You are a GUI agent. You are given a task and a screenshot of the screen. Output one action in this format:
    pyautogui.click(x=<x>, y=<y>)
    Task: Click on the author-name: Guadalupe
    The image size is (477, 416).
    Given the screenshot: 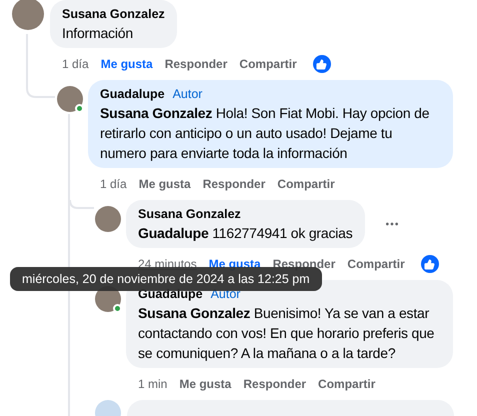 What is the action you would take?
    pyautogui.click(x=132, y=94)
    